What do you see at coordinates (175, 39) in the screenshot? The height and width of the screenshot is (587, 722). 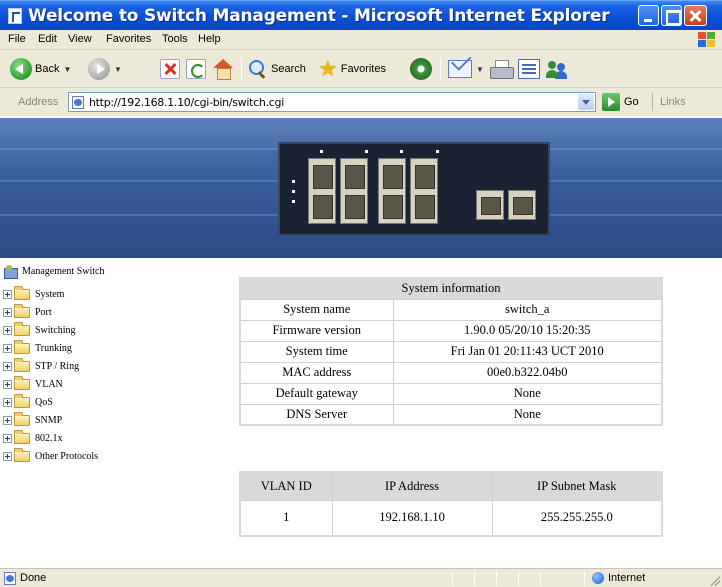 I see `menu-tools: Tools` at bounding box center [175, 39].